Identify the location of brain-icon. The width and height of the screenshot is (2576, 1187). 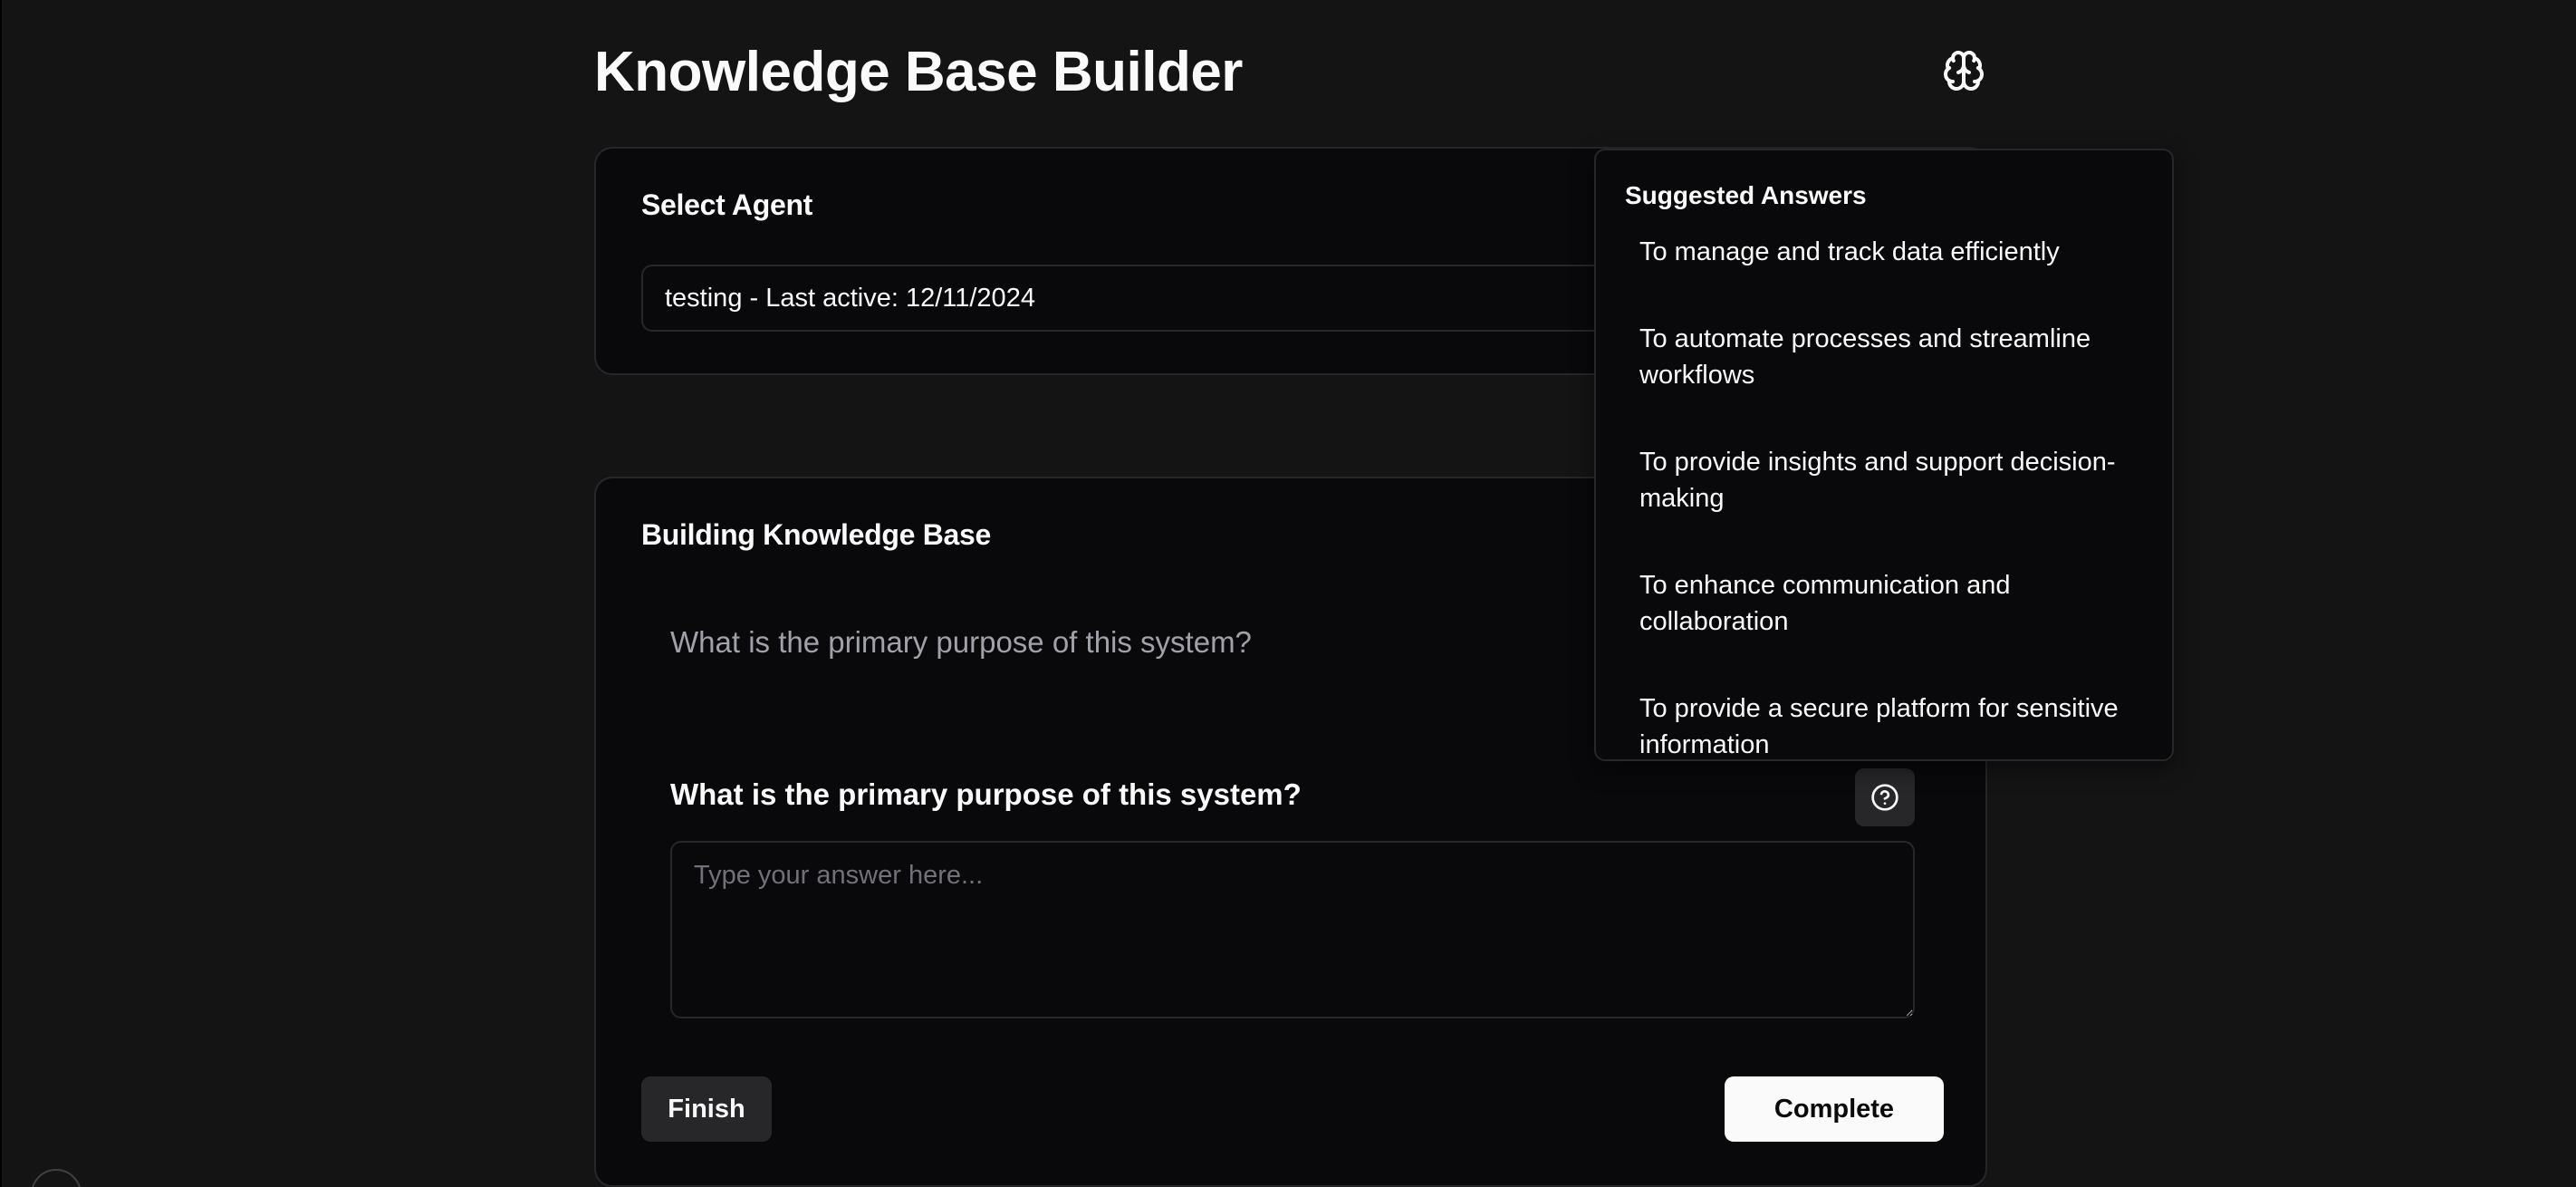
(1964, 71).